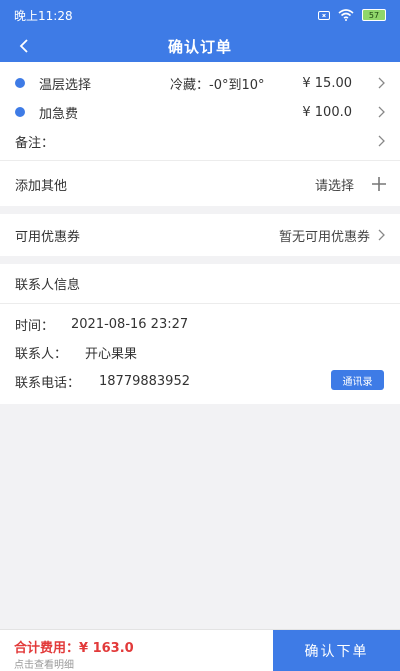 This screenshot has height=671, width=400. I want to click on total-label: 合计费用：, so click(47, 648).